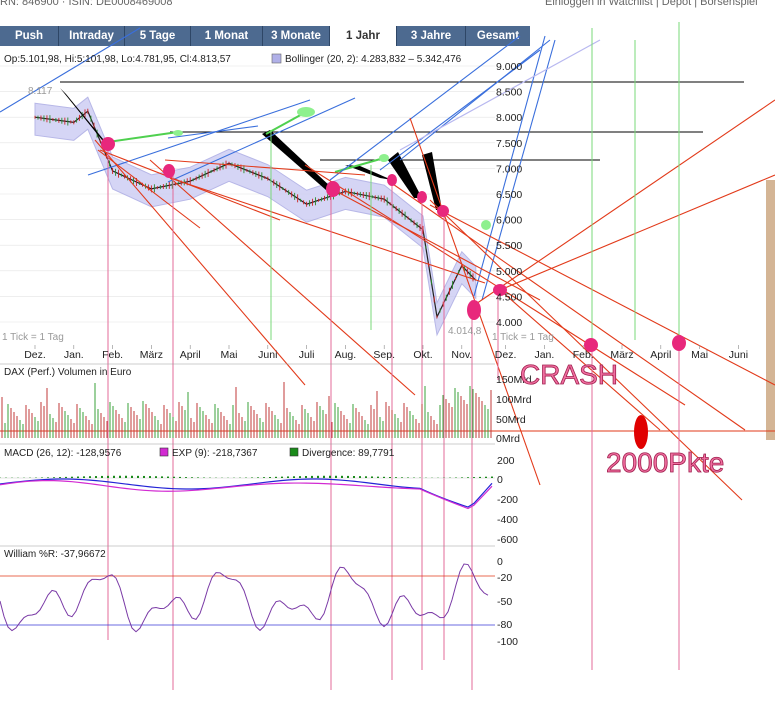 This screenshot has width=775, height=706. What do you see at coordinates (246, 476) in the screenshot?
I see `macd-divergence-bars` at bounding box center [246, 476].